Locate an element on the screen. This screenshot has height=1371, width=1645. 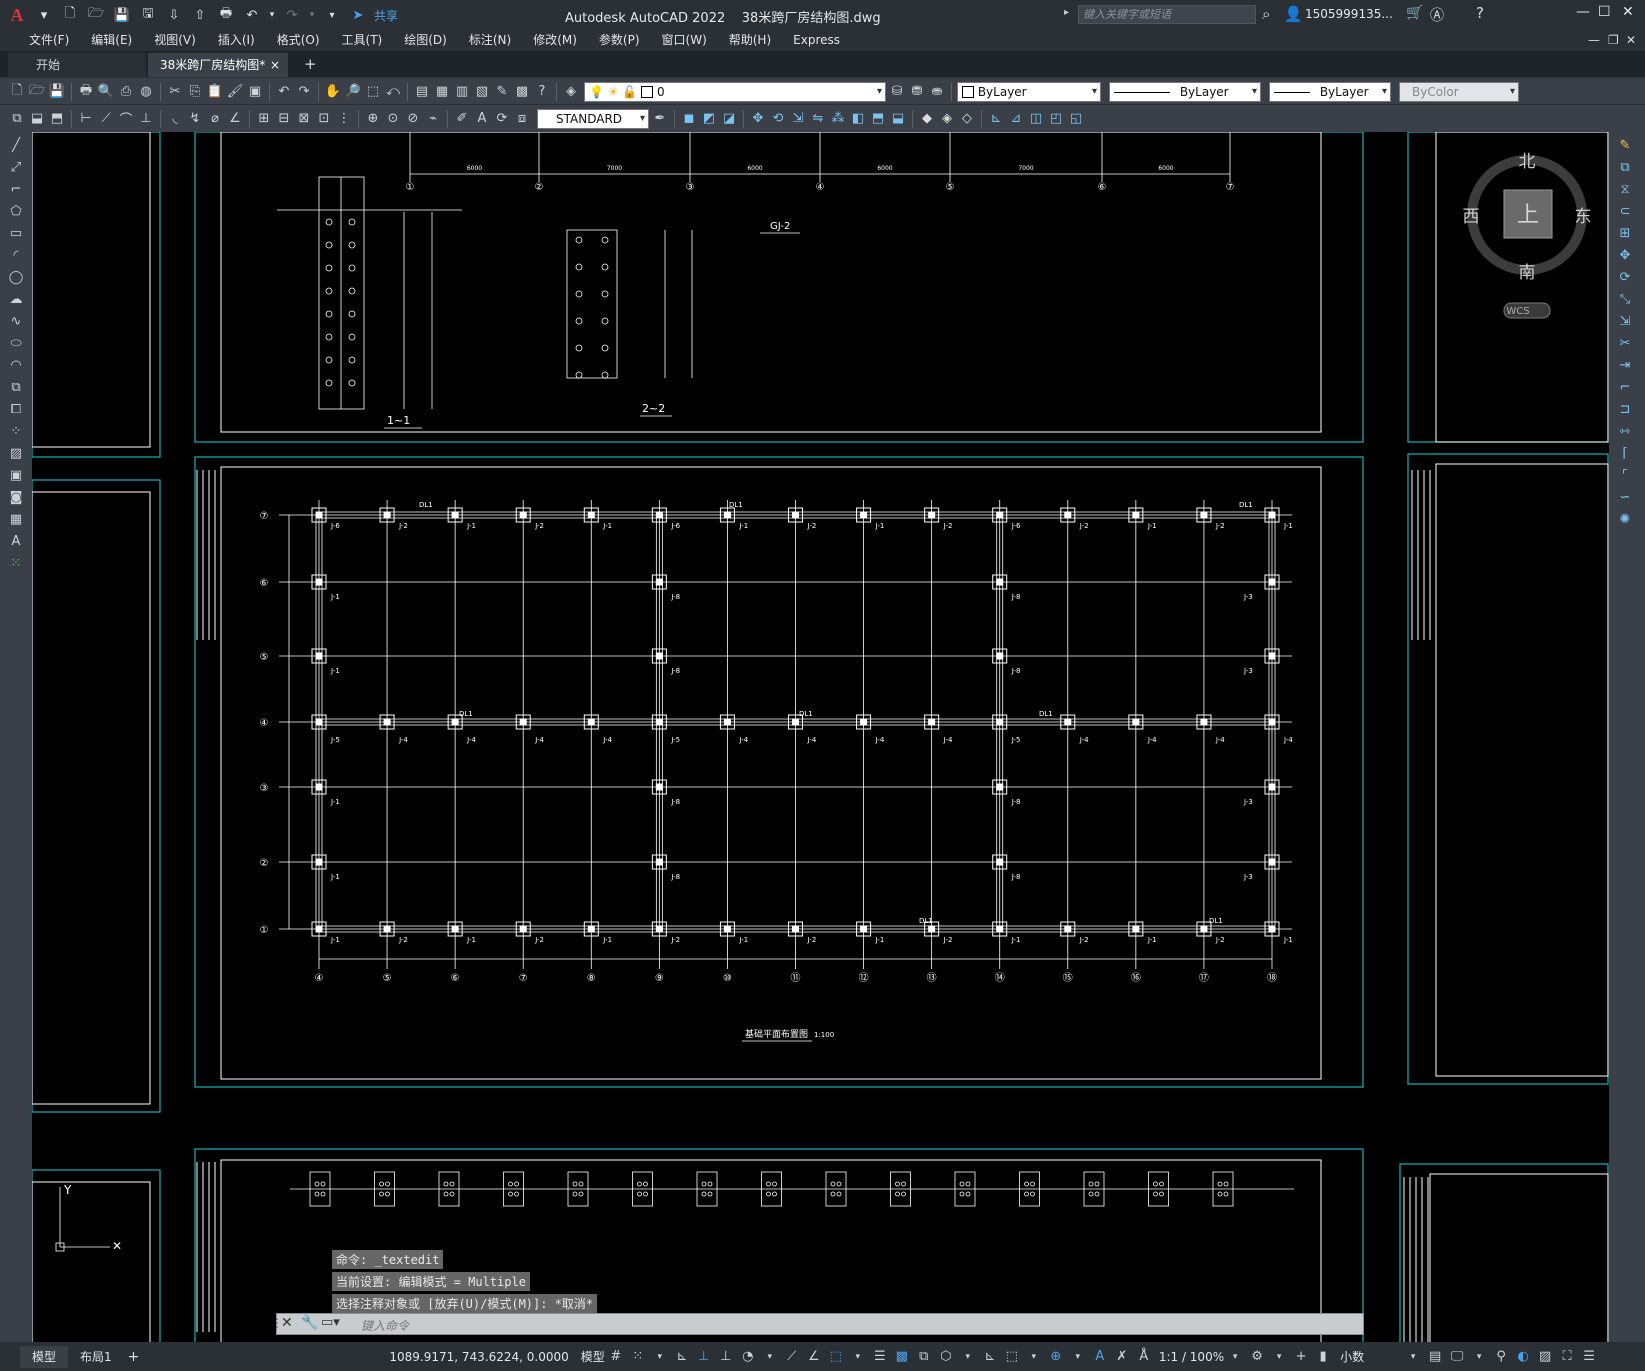
add-selected-icon: ⁙ is located at coordinates (16, 563).